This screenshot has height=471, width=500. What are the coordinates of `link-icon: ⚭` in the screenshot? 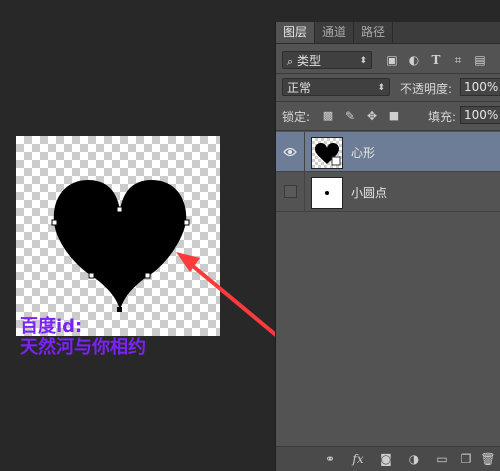 It's located at (330, 459).